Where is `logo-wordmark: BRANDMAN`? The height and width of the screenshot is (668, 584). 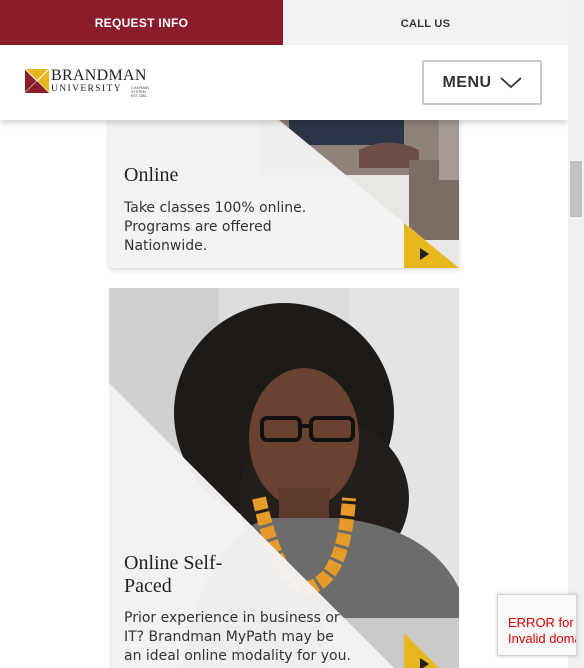 logo-wordmark: BRANDMAN is located at coordinates (99, 75).